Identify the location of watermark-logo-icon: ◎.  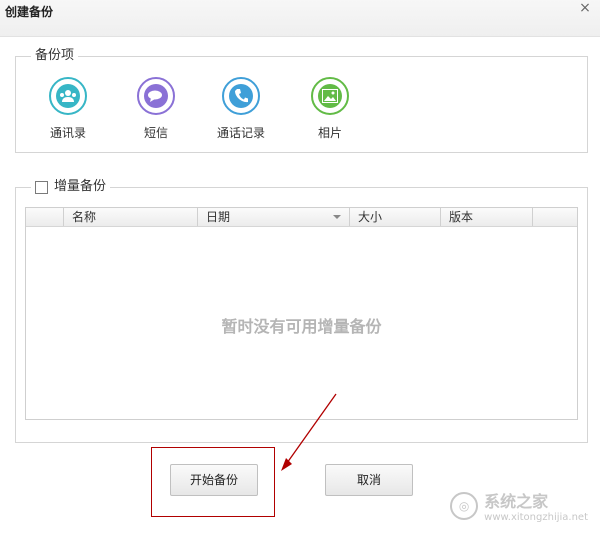
(464, 505).